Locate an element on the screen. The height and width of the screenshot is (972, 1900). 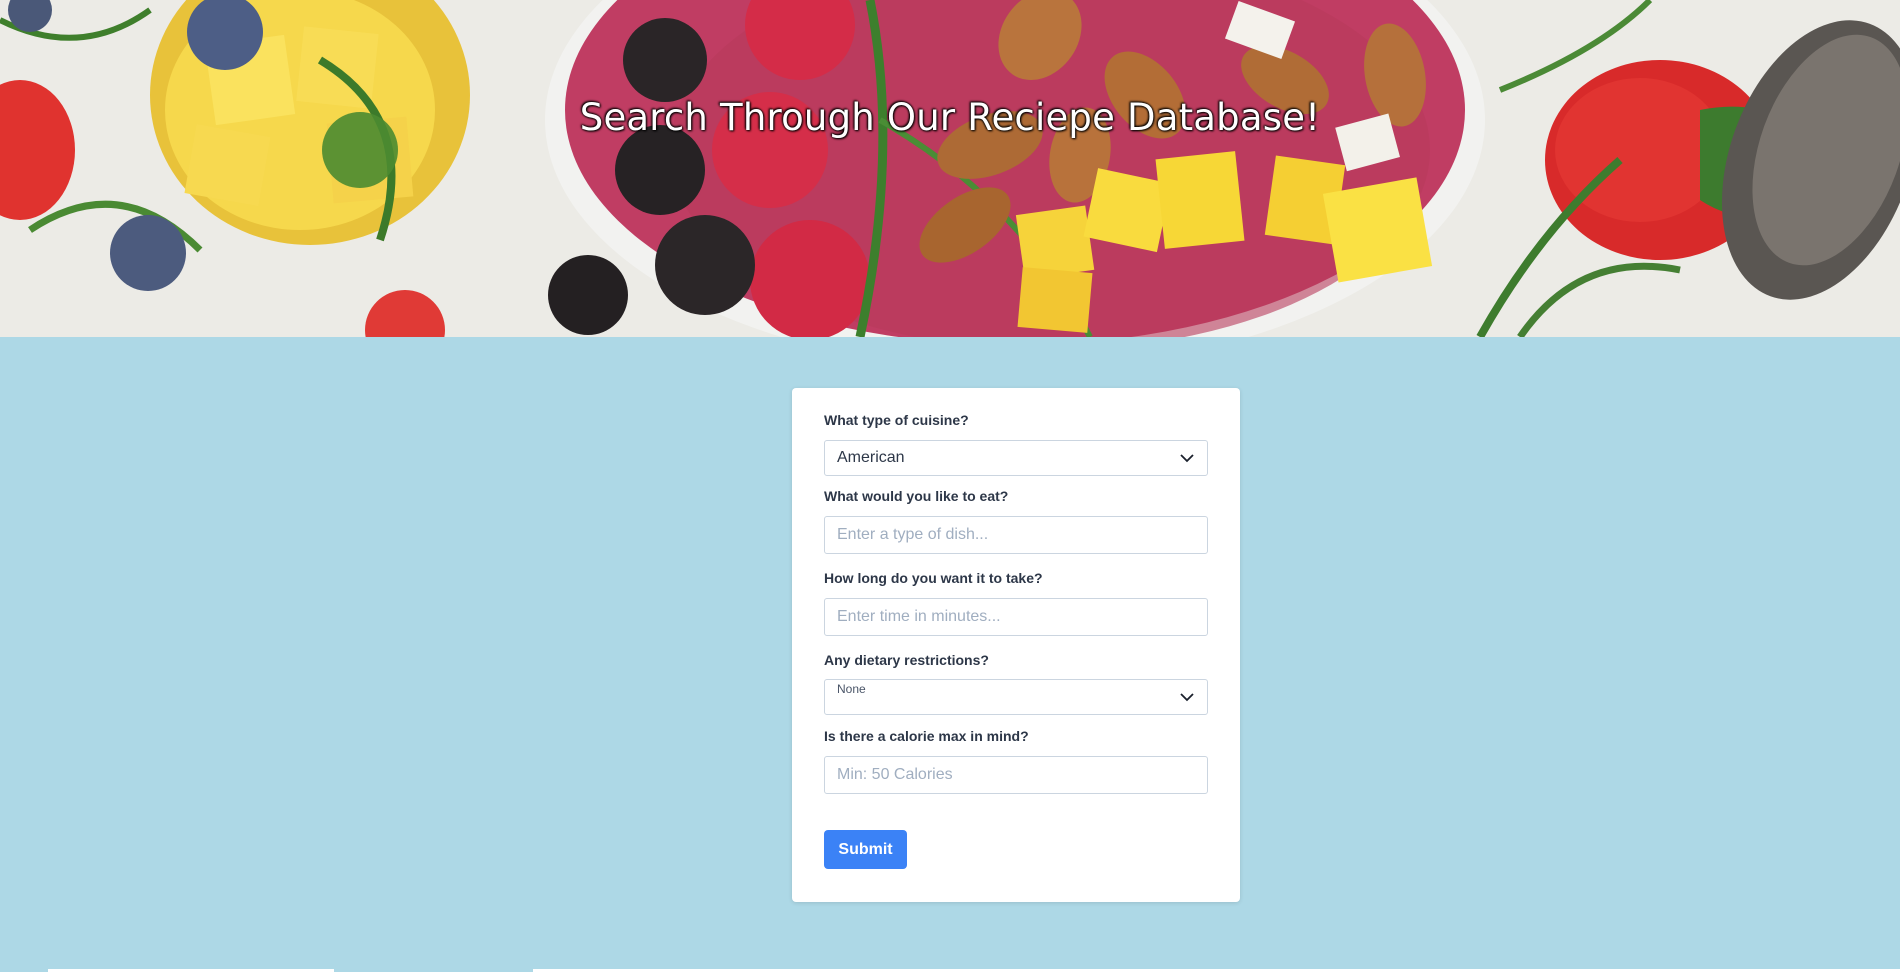
time-field is located at coordinates (1016, 617).